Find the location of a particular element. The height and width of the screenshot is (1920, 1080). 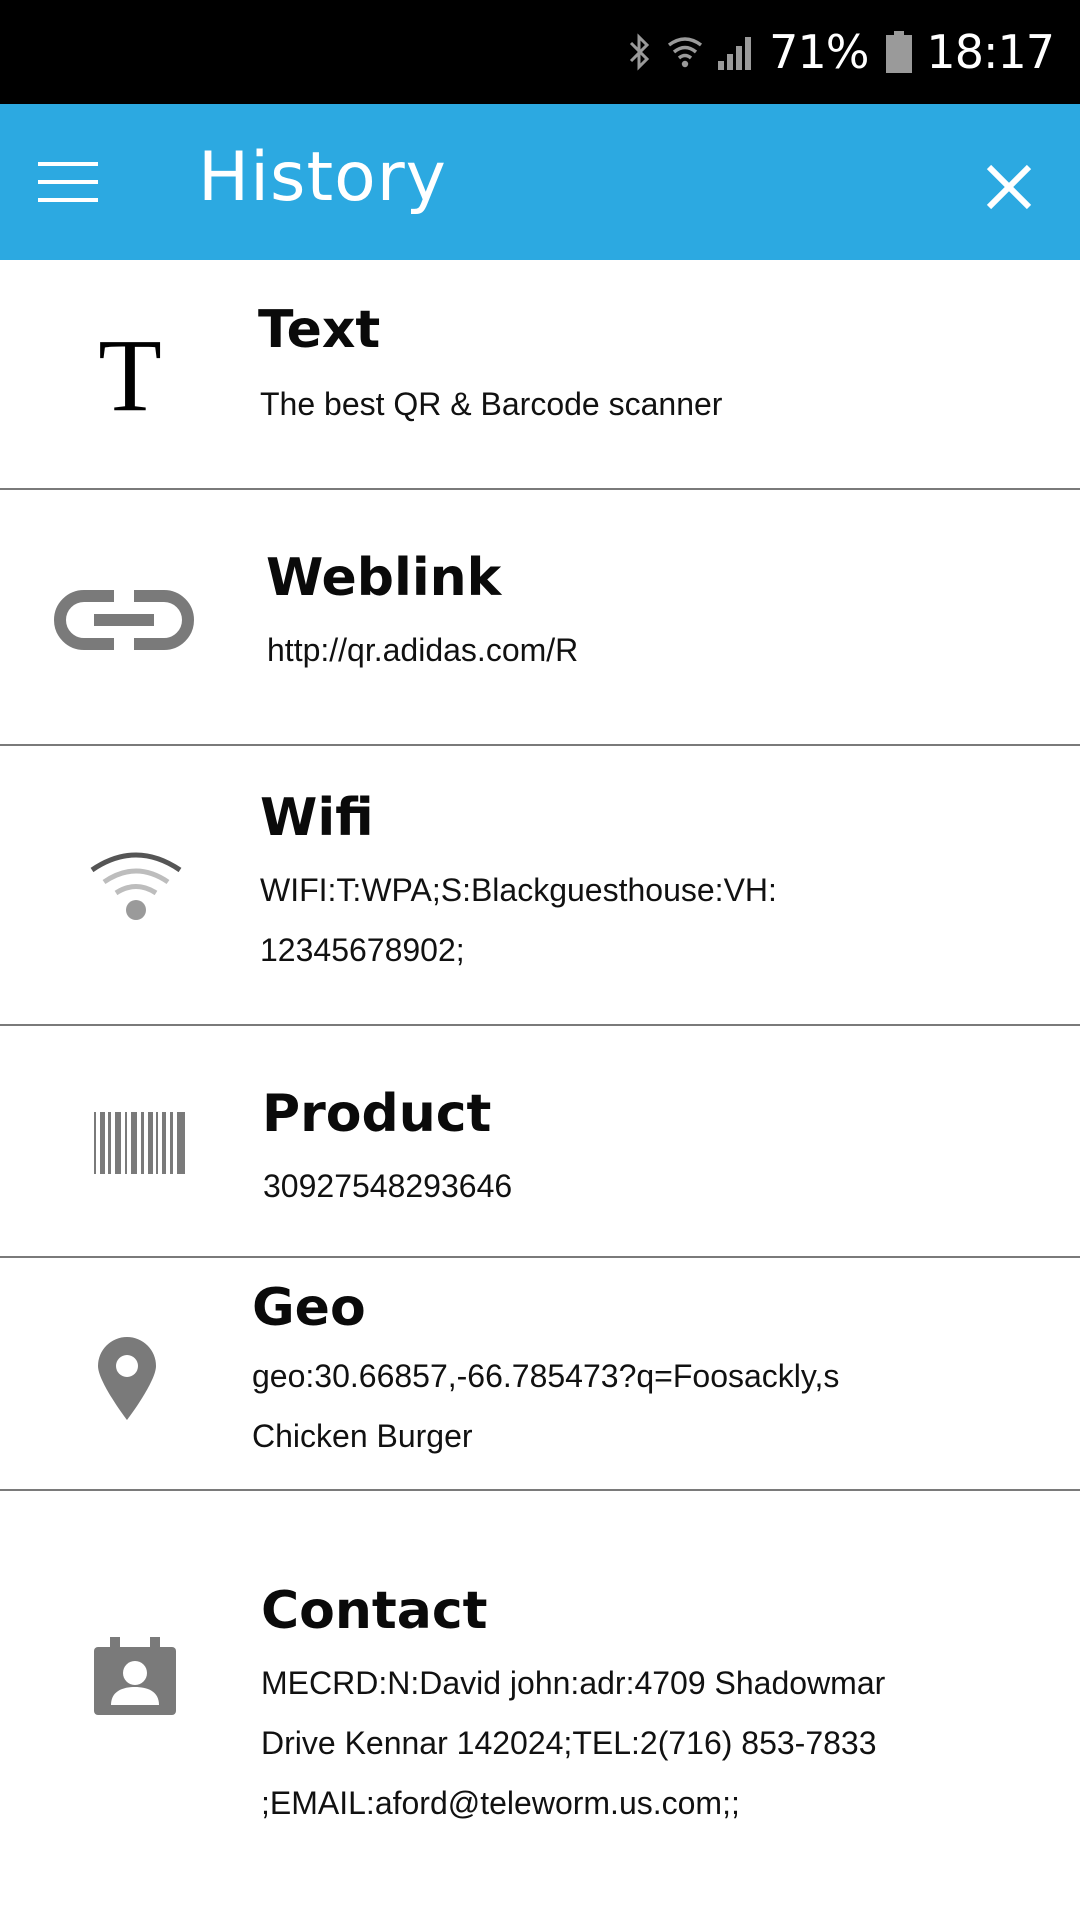

item-value: 30927548293646 is located at coordinates (388, 1186).